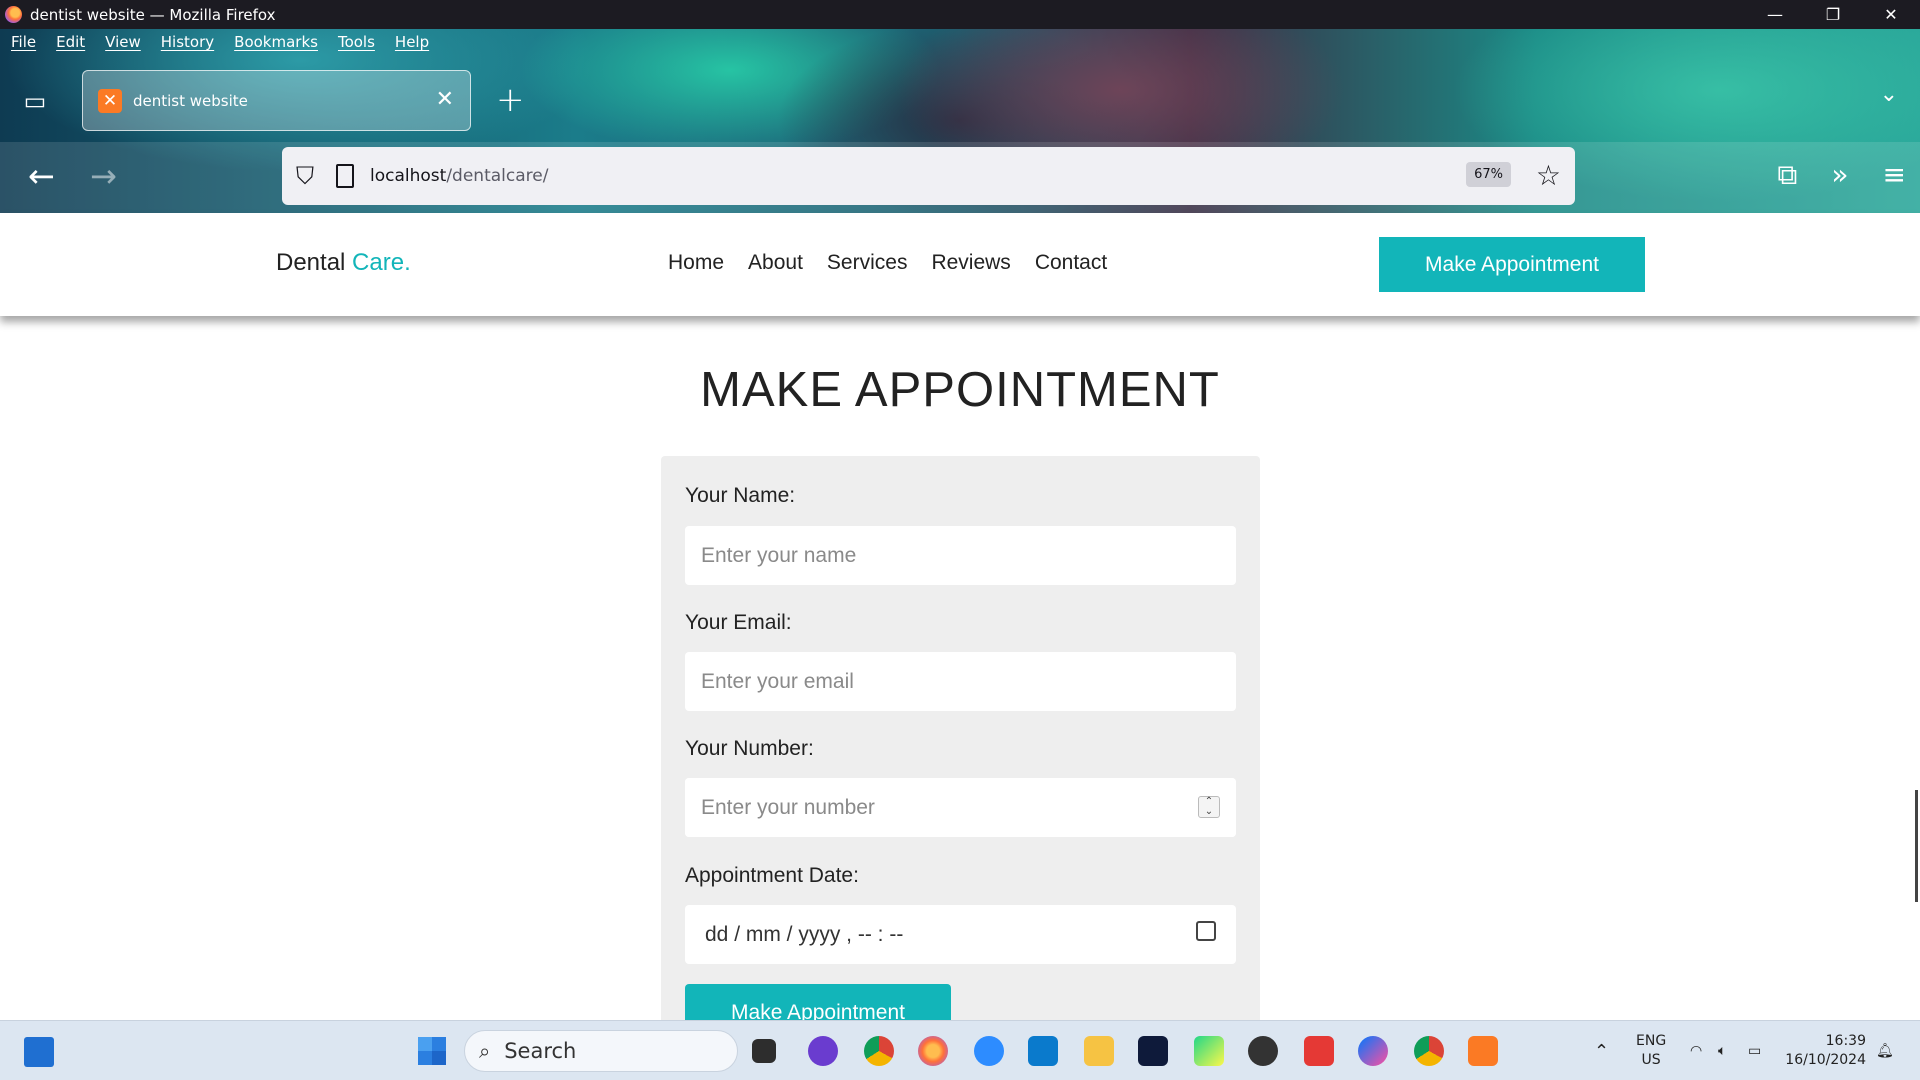  Describe the element at coordinates (510, 100) in the screenshot. I see `new-tab-button: +` at that location.